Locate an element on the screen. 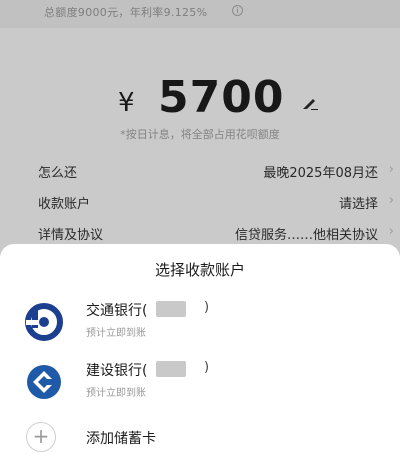  bank-item-bocom: 交通银行( ) 预计立即到账 is located at coordinates (200, 324).